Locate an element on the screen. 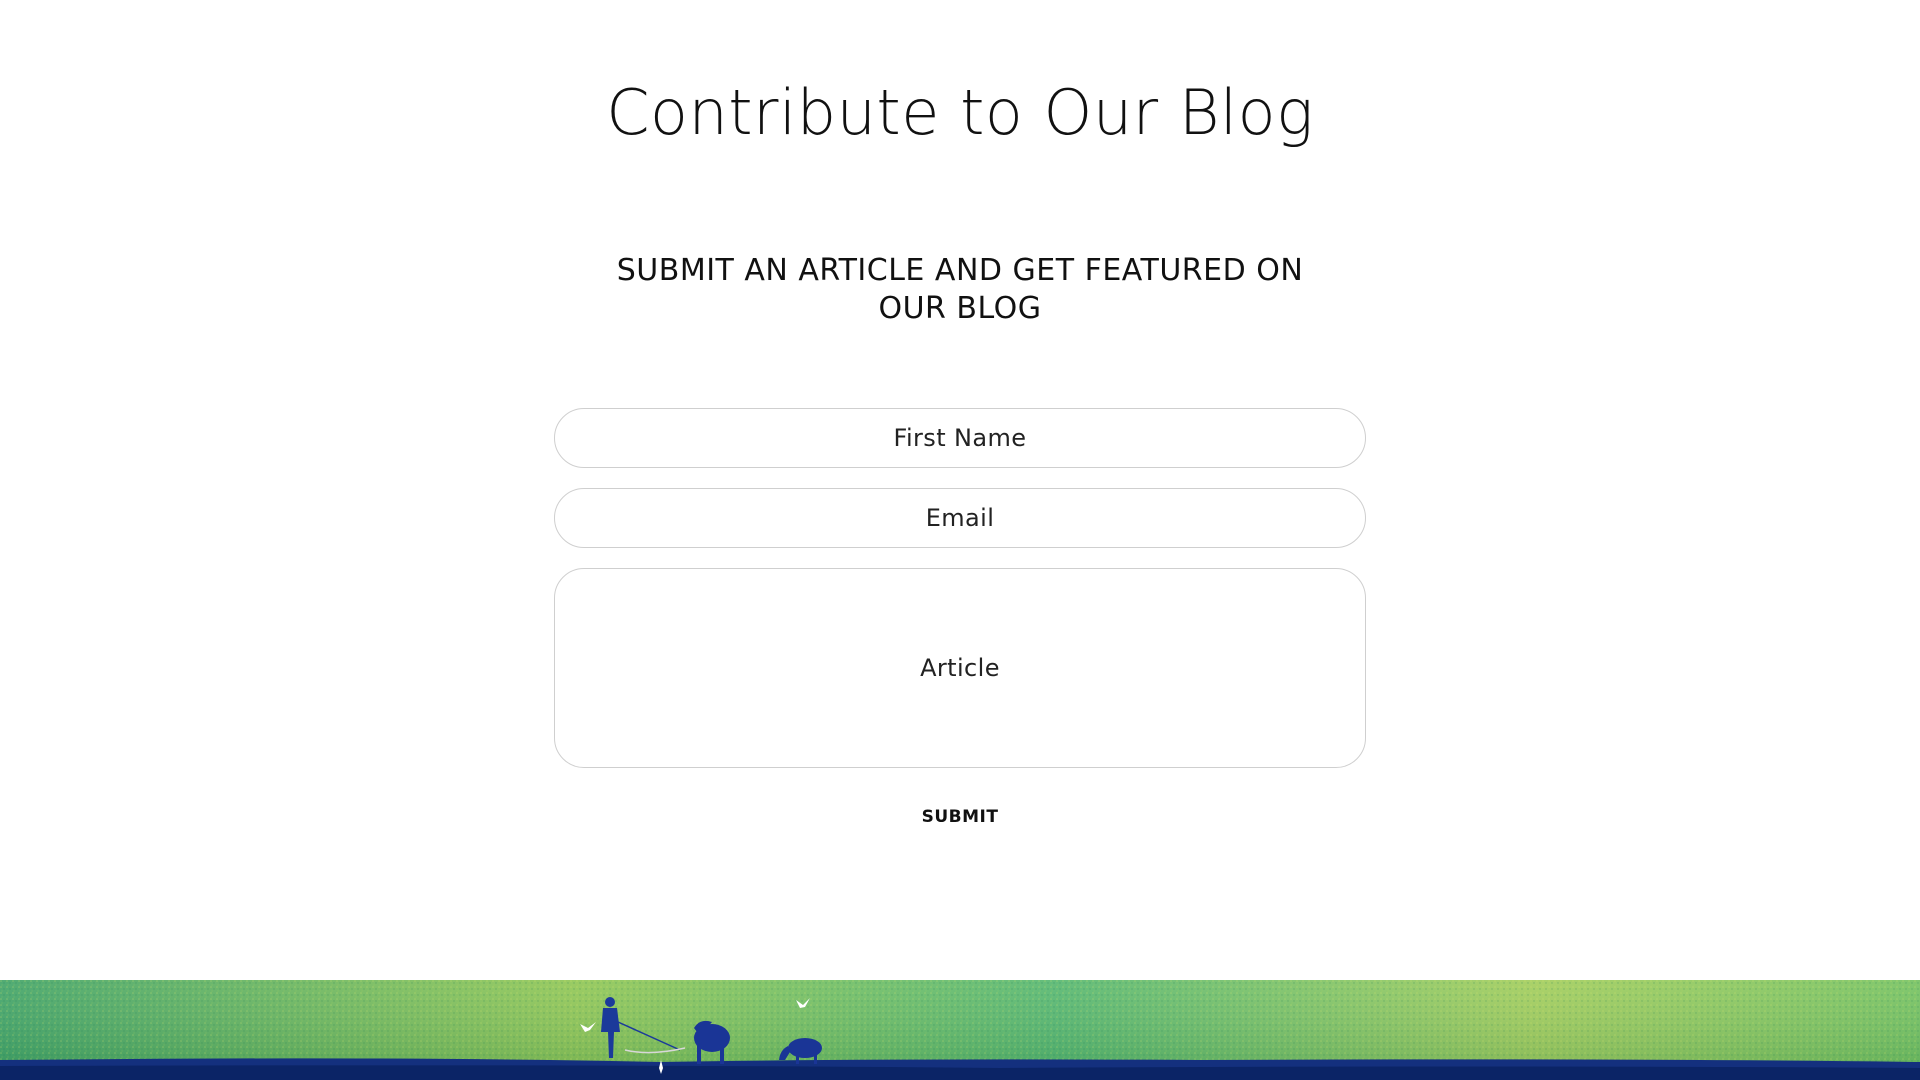 The height and width of the screenshot is (1080, 1920). first-name-placeholder: First Name is located at coordinates (960, 438).